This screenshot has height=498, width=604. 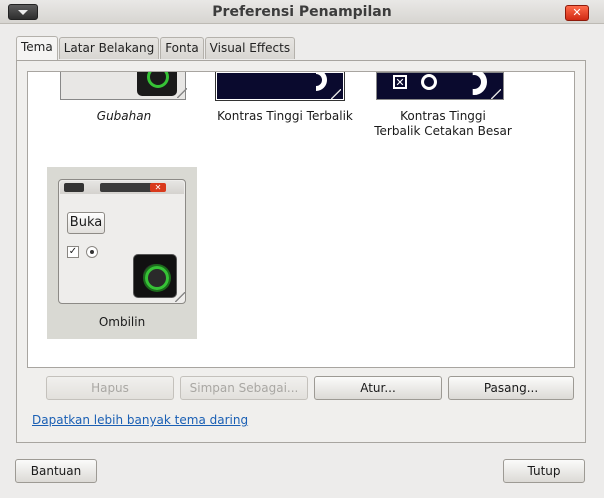 I want to click on tab-bar: Tema Latar Belakang Fonta Visual Effects, so click(x=156, y=48).